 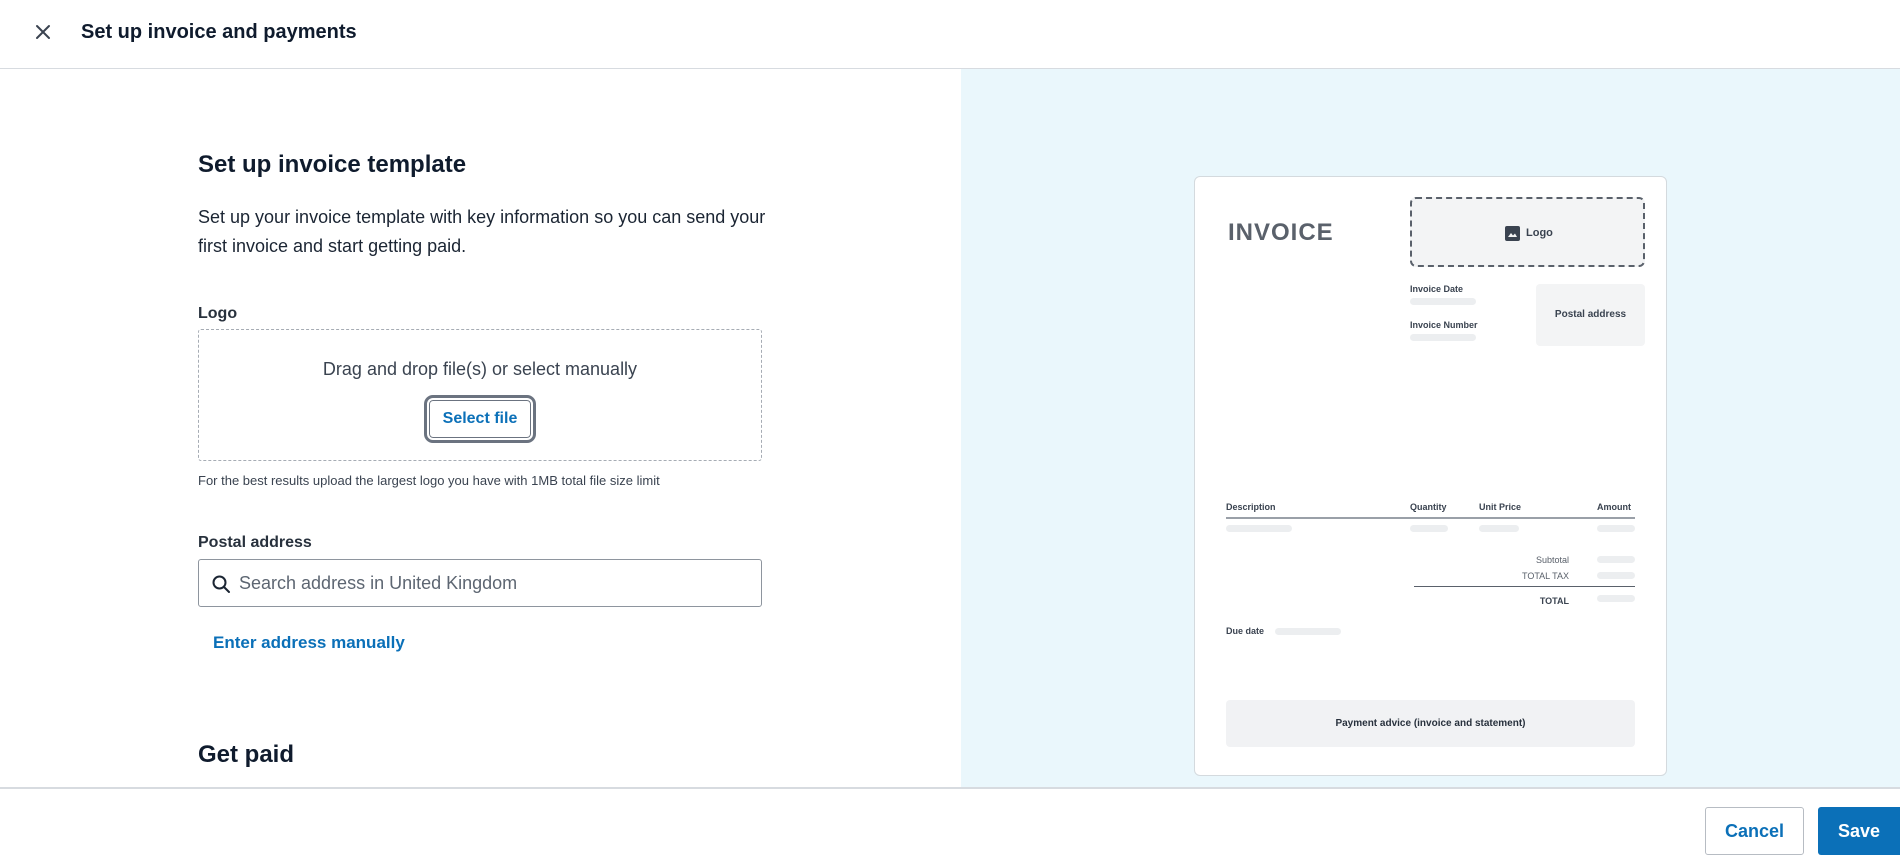 I want to click on close-icon, so click(x=43, y=31).